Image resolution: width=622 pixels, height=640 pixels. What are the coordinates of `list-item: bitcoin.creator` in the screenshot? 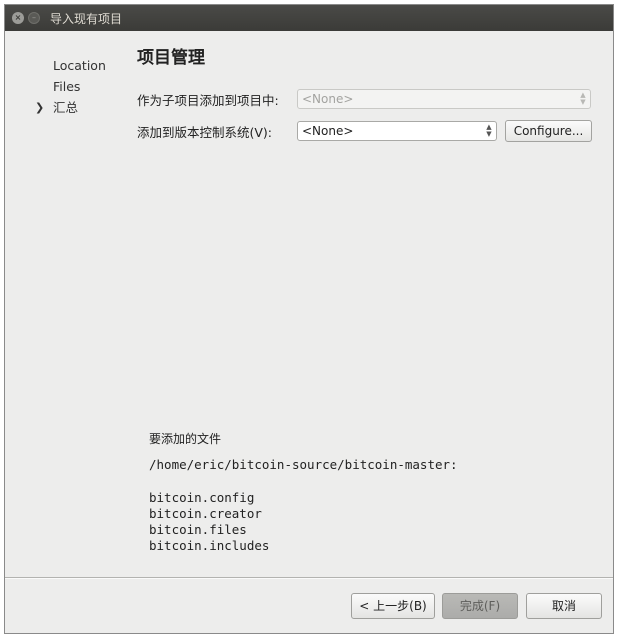 It's located at (205, 513).